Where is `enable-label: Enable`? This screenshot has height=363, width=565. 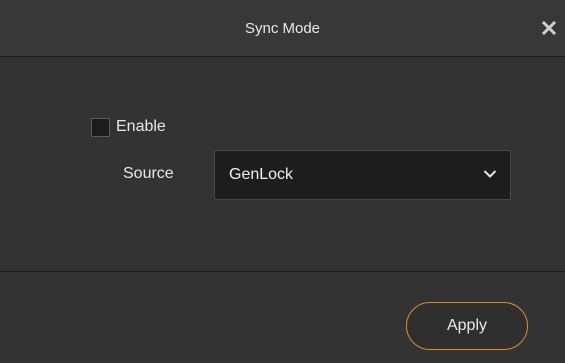 enable-label: Enable is located at coordinates (141, 126).